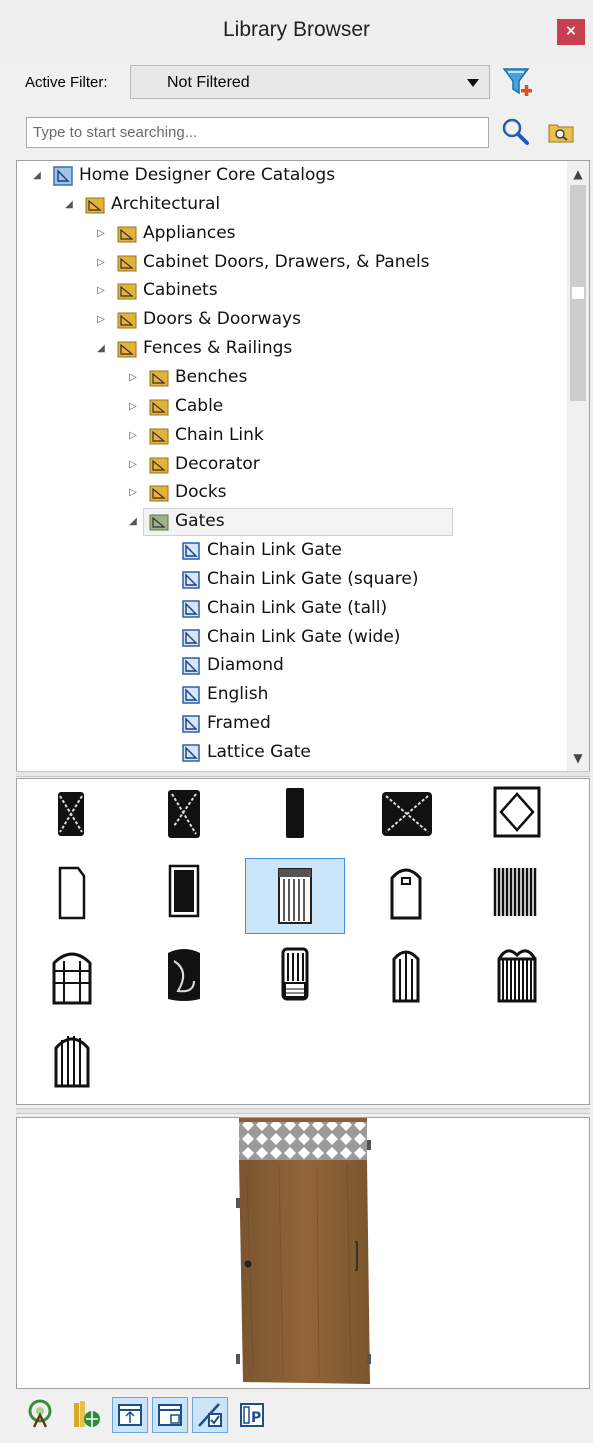 The image size is (593, 1443). What do you see at coordinates (218, 348) in the screenshot?
I see `tree-item-label: Fences & Railings` at bounding box center [218, 348].